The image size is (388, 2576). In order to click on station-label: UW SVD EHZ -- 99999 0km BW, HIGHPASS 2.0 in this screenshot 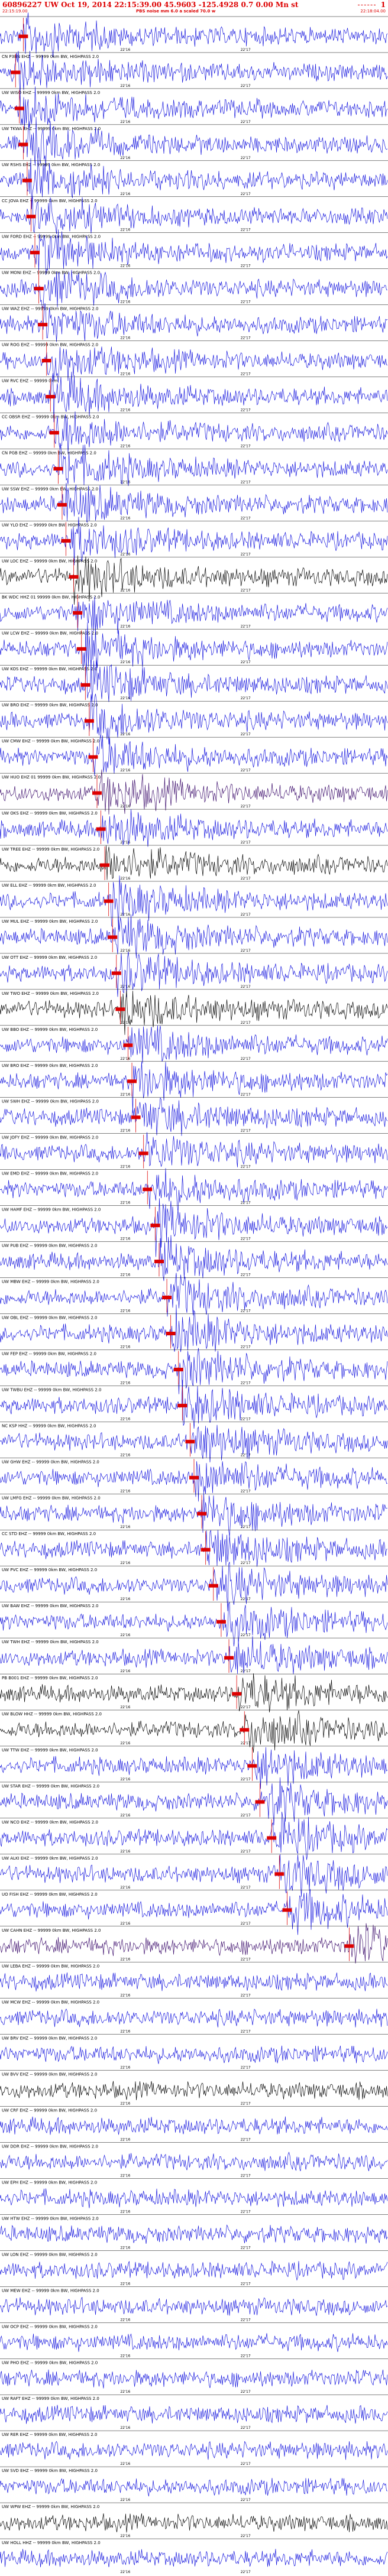, I will do `click(50, 2470)`.